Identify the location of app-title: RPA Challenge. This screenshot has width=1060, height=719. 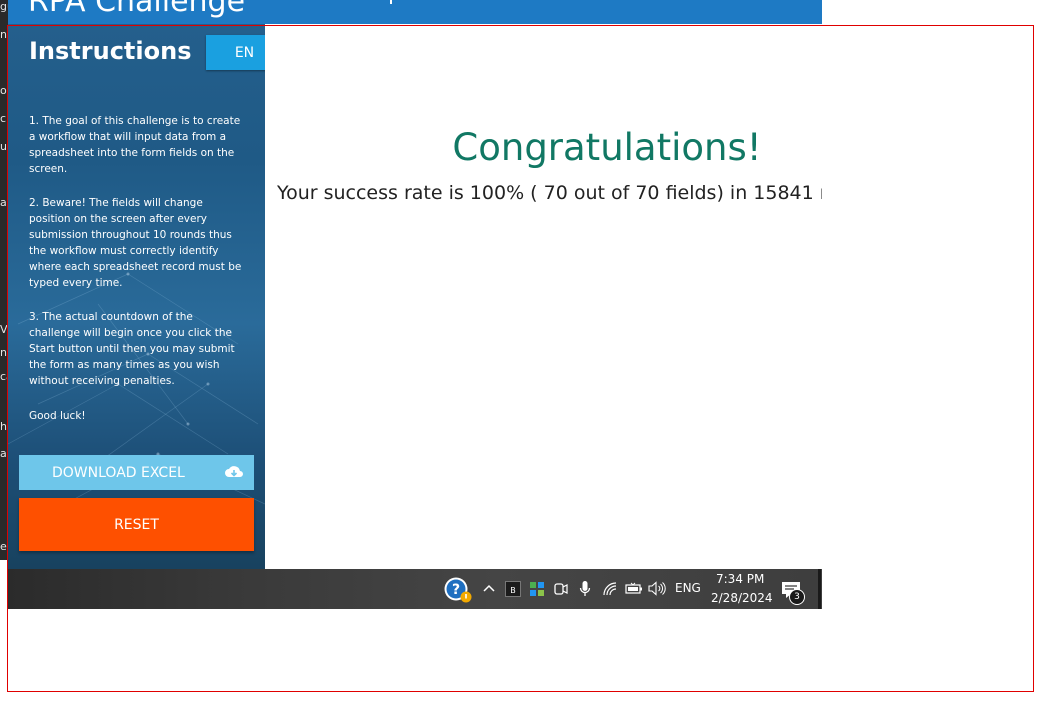
(137, 9).